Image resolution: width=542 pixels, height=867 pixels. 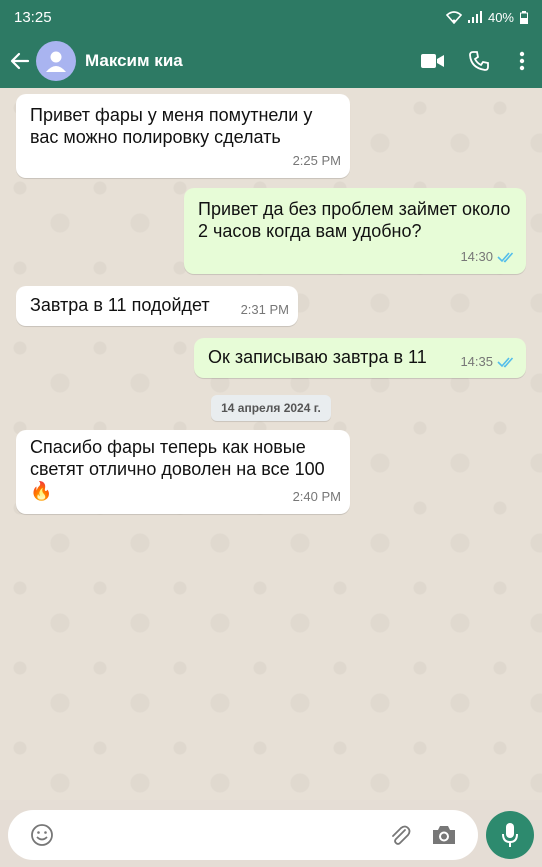 I want to click on signal-icon, so click(x=474, y=17).